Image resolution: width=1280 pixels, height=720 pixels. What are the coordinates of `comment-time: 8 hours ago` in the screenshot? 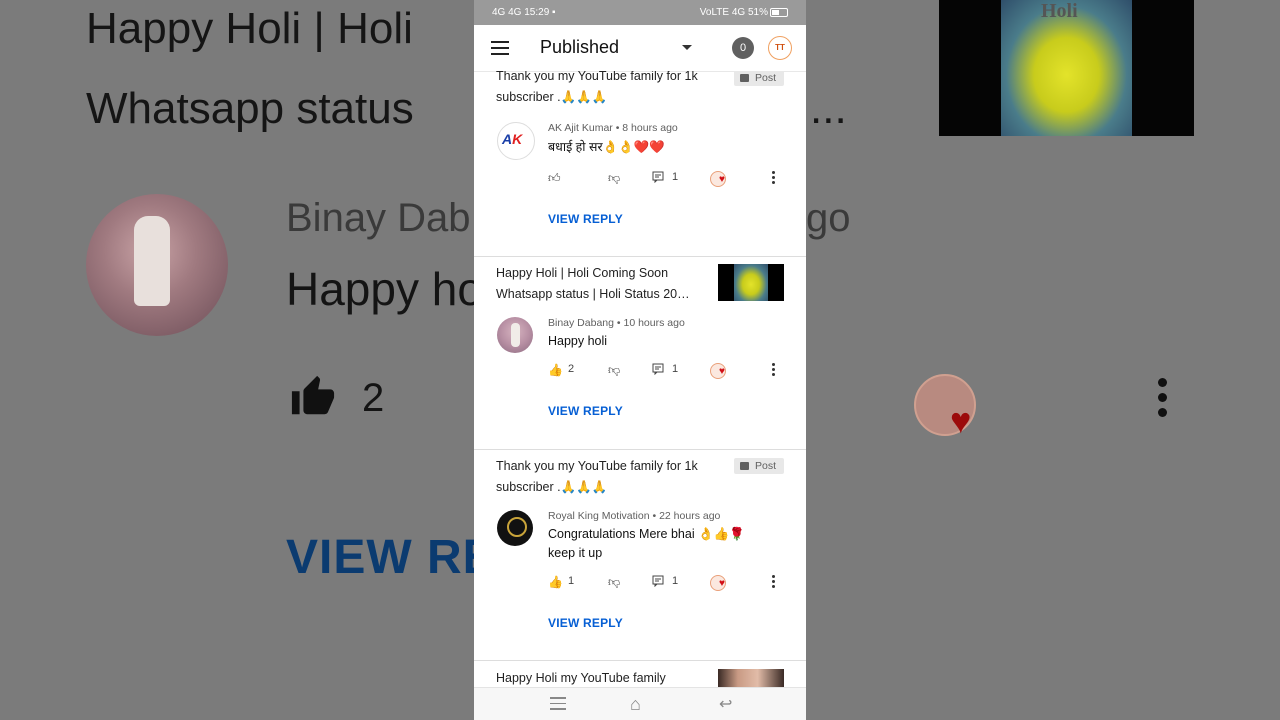 It's located at (650, 128).